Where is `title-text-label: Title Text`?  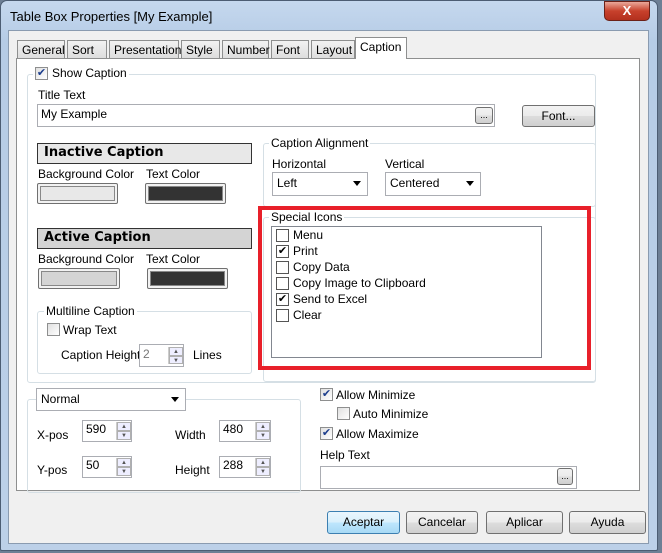 title-text-label: Title Text is located at coordinates (62, 95).